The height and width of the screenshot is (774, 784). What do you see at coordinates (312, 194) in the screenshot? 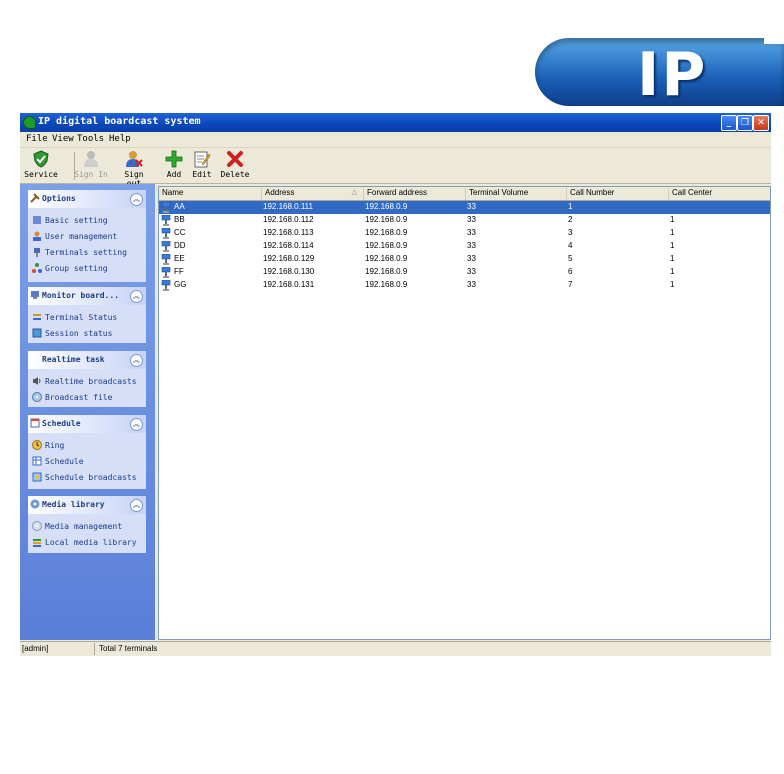
I see `column-header-address: Address △` at bounding box center [312, 194].